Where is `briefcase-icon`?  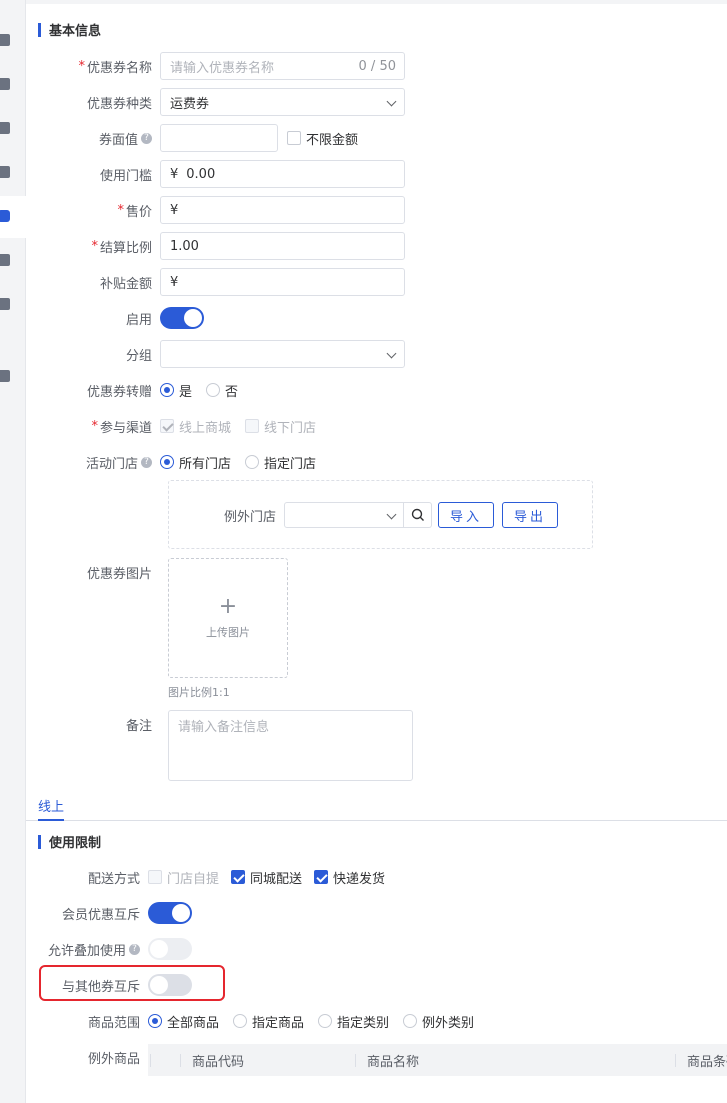 briefcase-icon is located at coordinates (5, 128).